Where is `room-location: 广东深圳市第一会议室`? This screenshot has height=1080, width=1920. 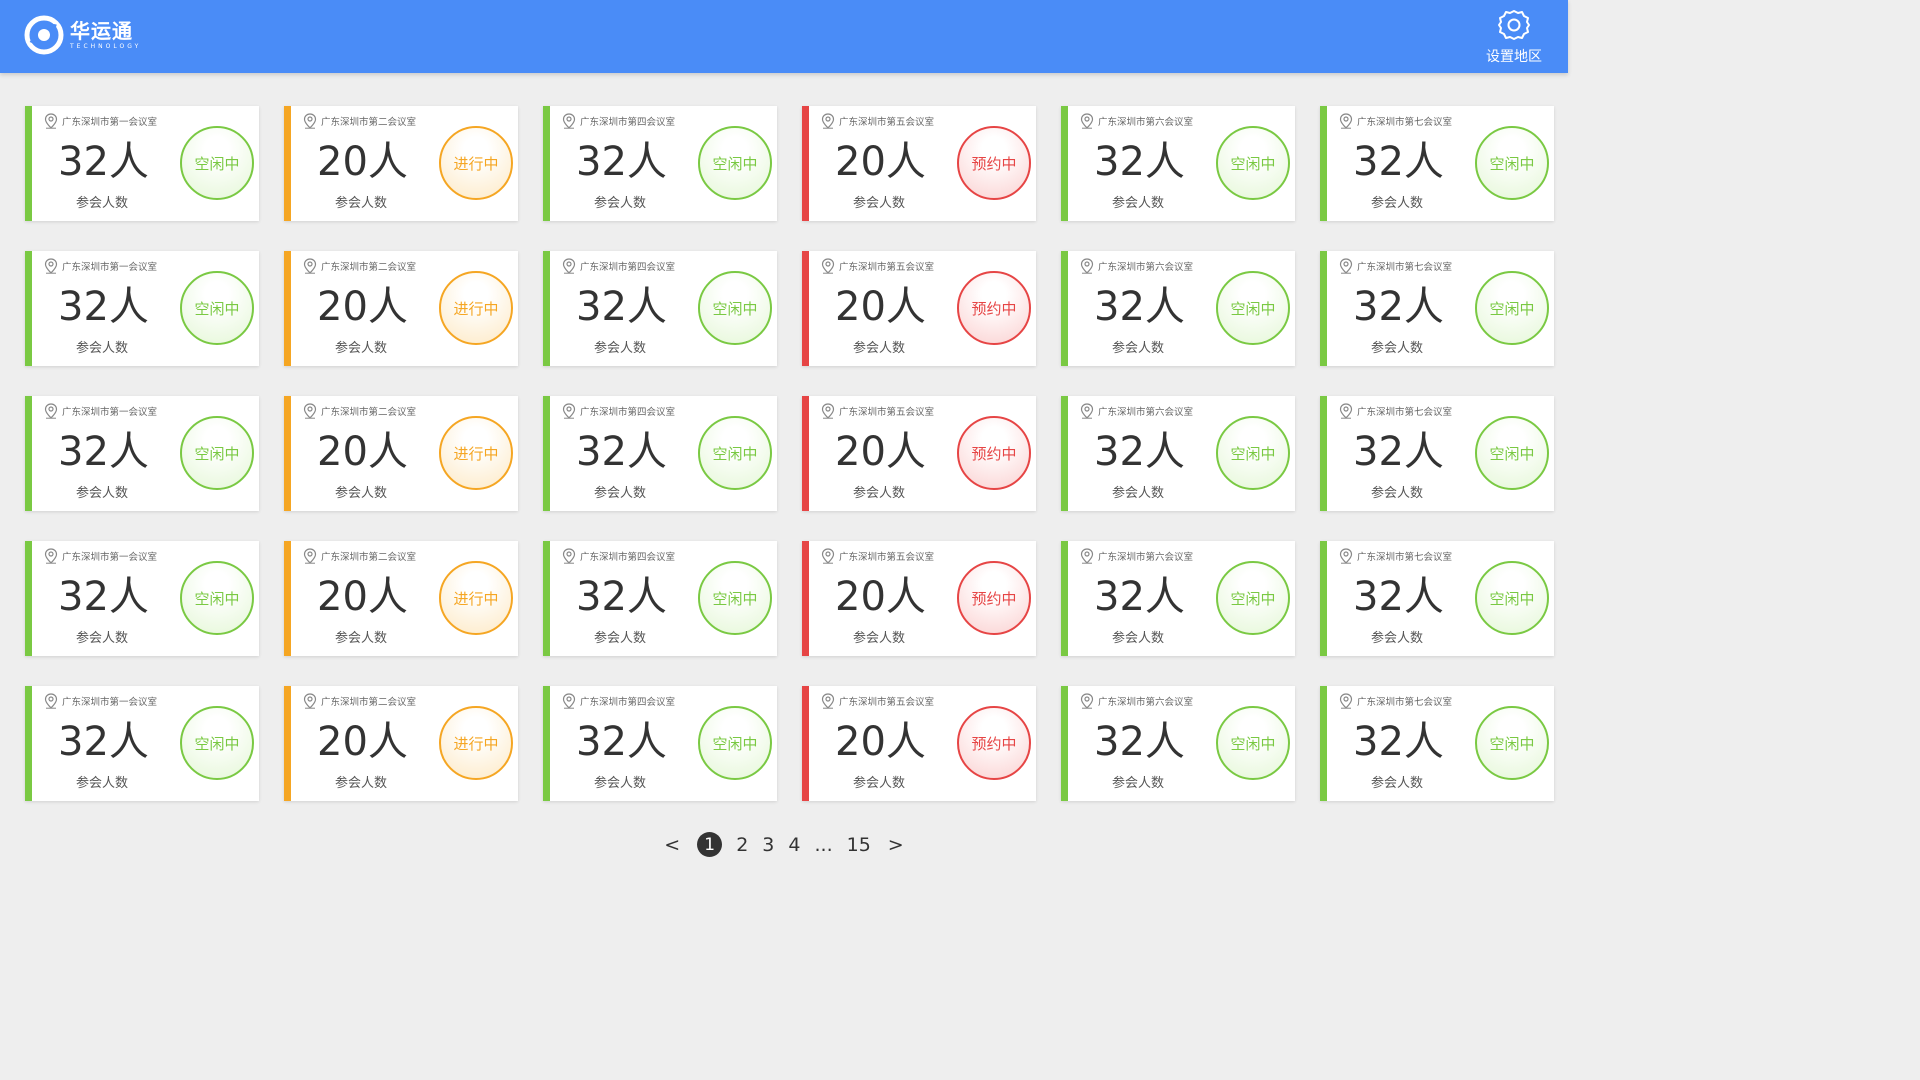 room-location: 广东深圳市第一会议室 is located at coordinates (100, 121).